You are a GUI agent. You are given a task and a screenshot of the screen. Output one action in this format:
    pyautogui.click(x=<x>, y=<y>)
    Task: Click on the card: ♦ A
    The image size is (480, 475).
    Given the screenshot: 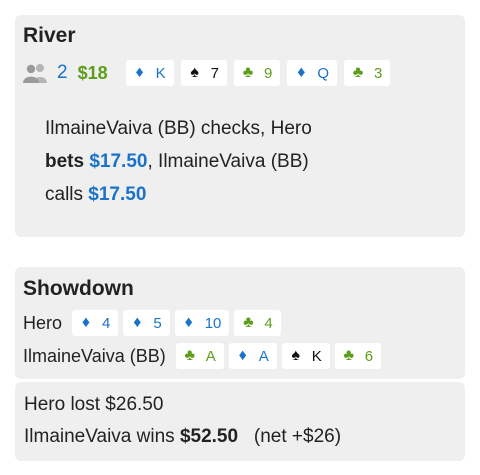 What is the action you would take?
    pyautogui.click(x=252, y=356)
    